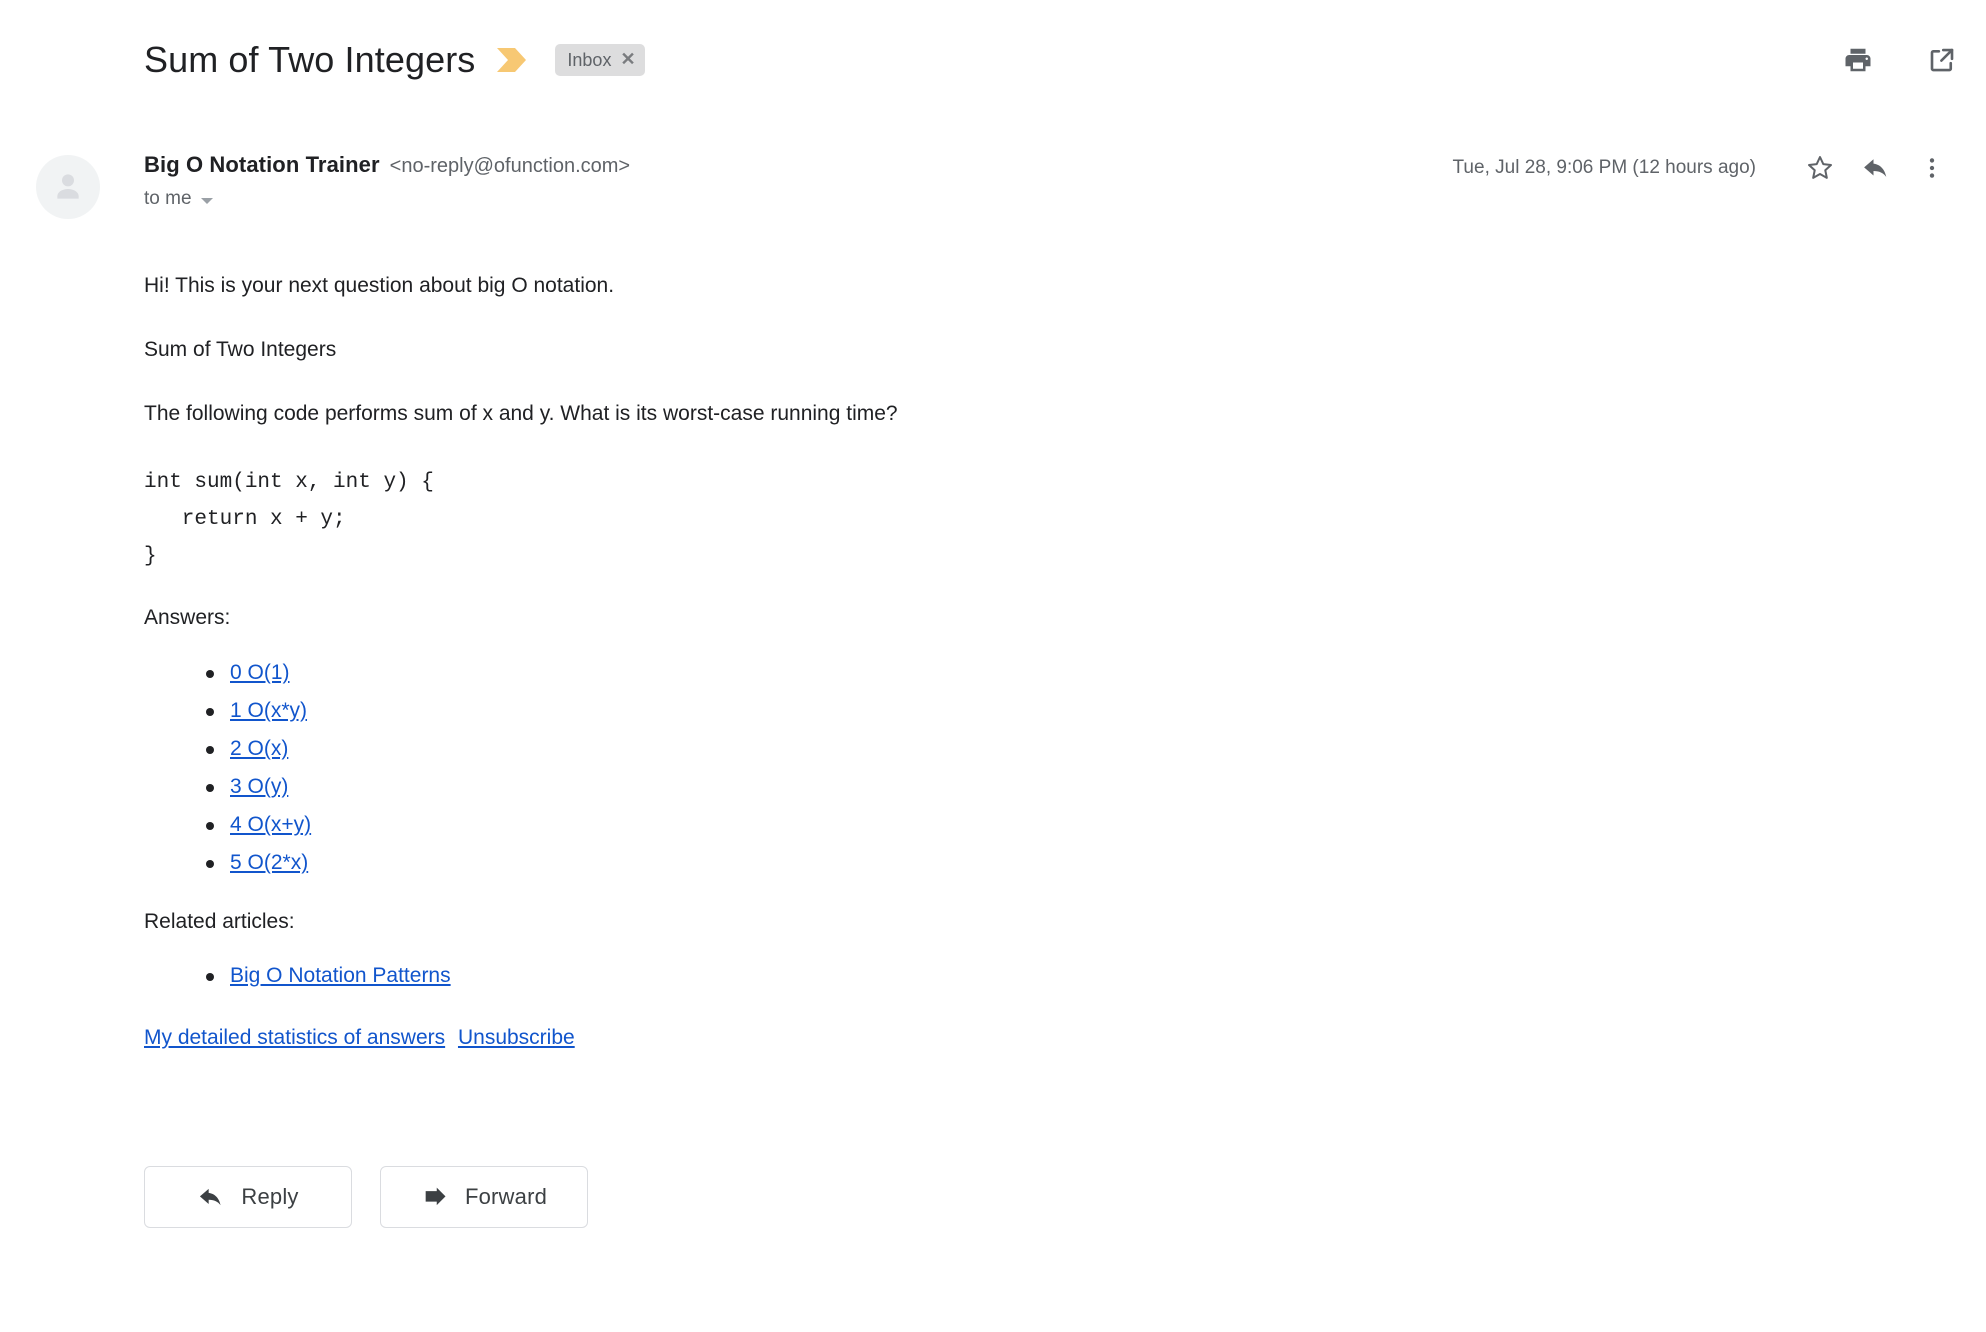 The height and width of the screenshot is (1332, 1986). Describe the element at coordinates (506, 1196) in the screenshot. I see `forward-button-label: Forward` at that location.